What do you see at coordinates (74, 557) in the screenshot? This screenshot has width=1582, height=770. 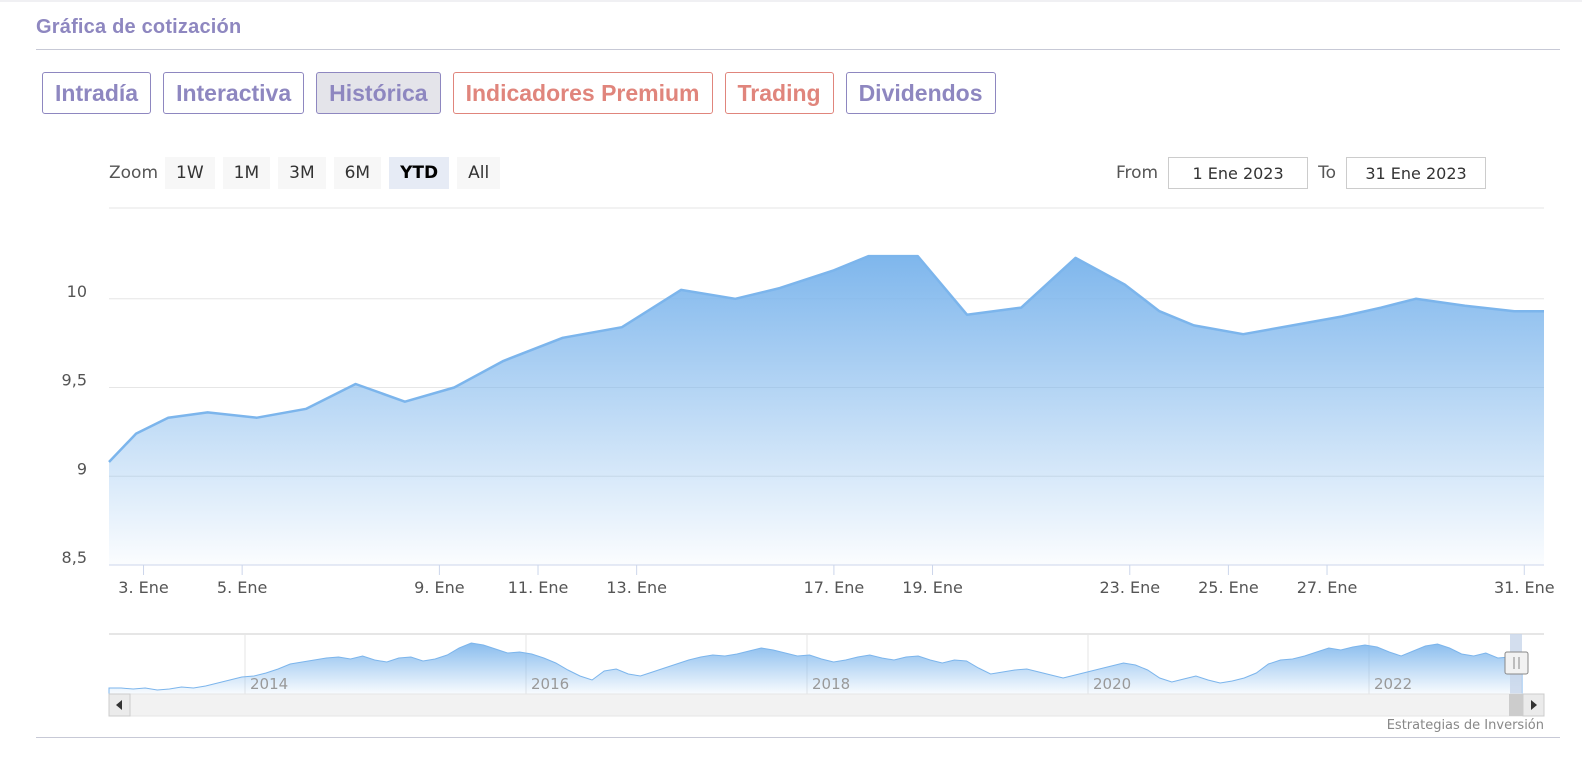 I see `y-tick-label: 8,5` at bounding box center [74, 557].